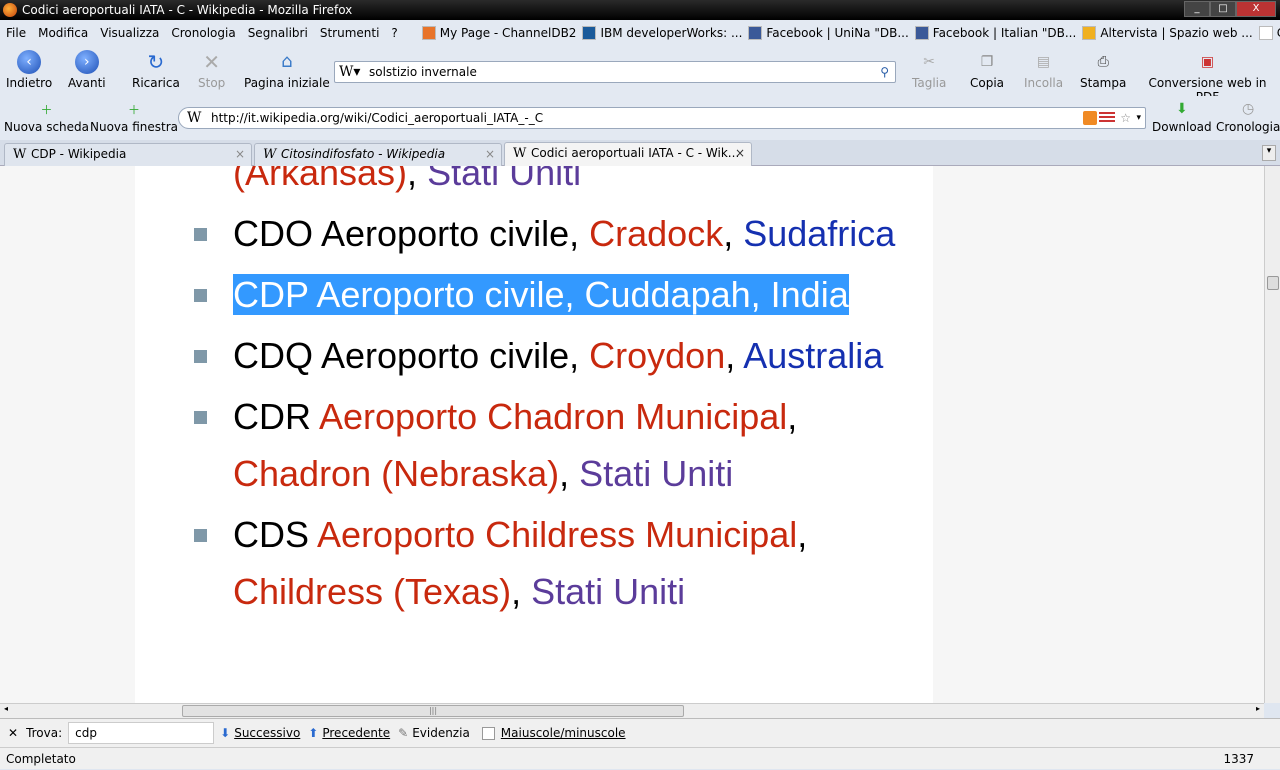 This screenshot has height=770, width=1280. Describe the element at coordinates (1258, 708) in the screenshot. I see `scroll-right-icon: ▸` at that location.